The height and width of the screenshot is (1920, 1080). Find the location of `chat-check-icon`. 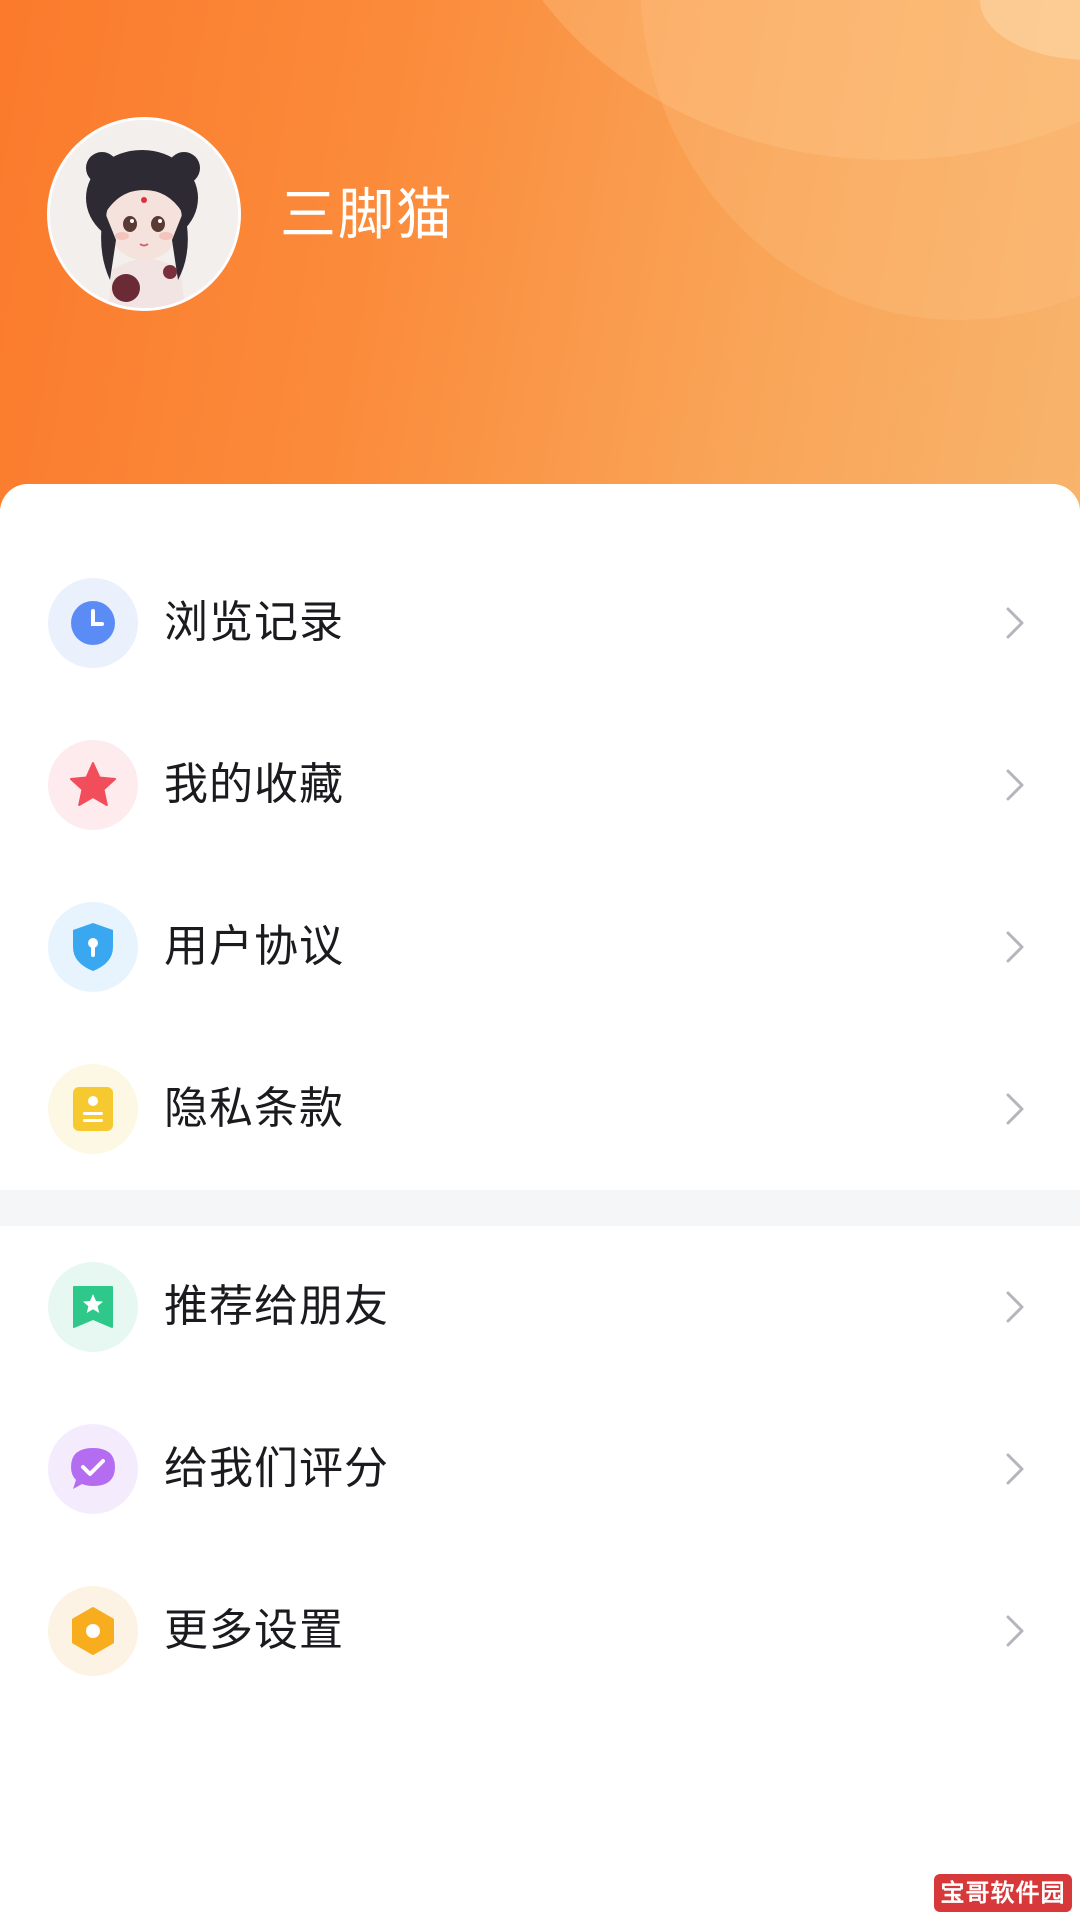

chat-check-icon is located at coordinates (93, 1468).